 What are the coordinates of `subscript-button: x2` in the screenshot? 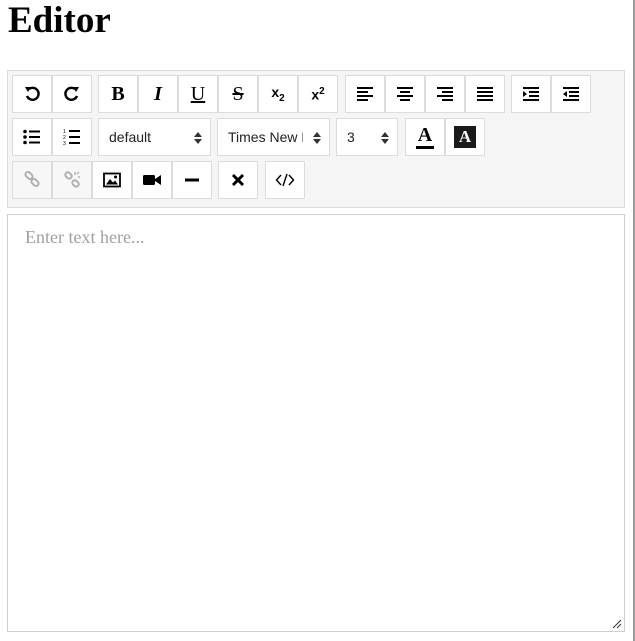 It's located at (278, 94).